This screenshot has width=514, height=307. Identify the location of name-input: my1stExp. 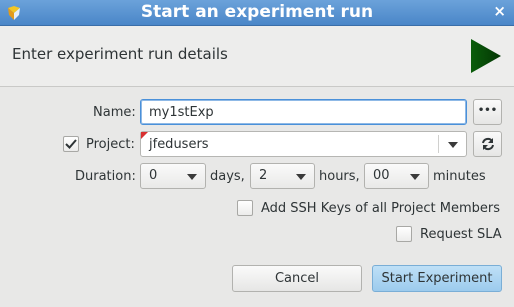
(303, 112).